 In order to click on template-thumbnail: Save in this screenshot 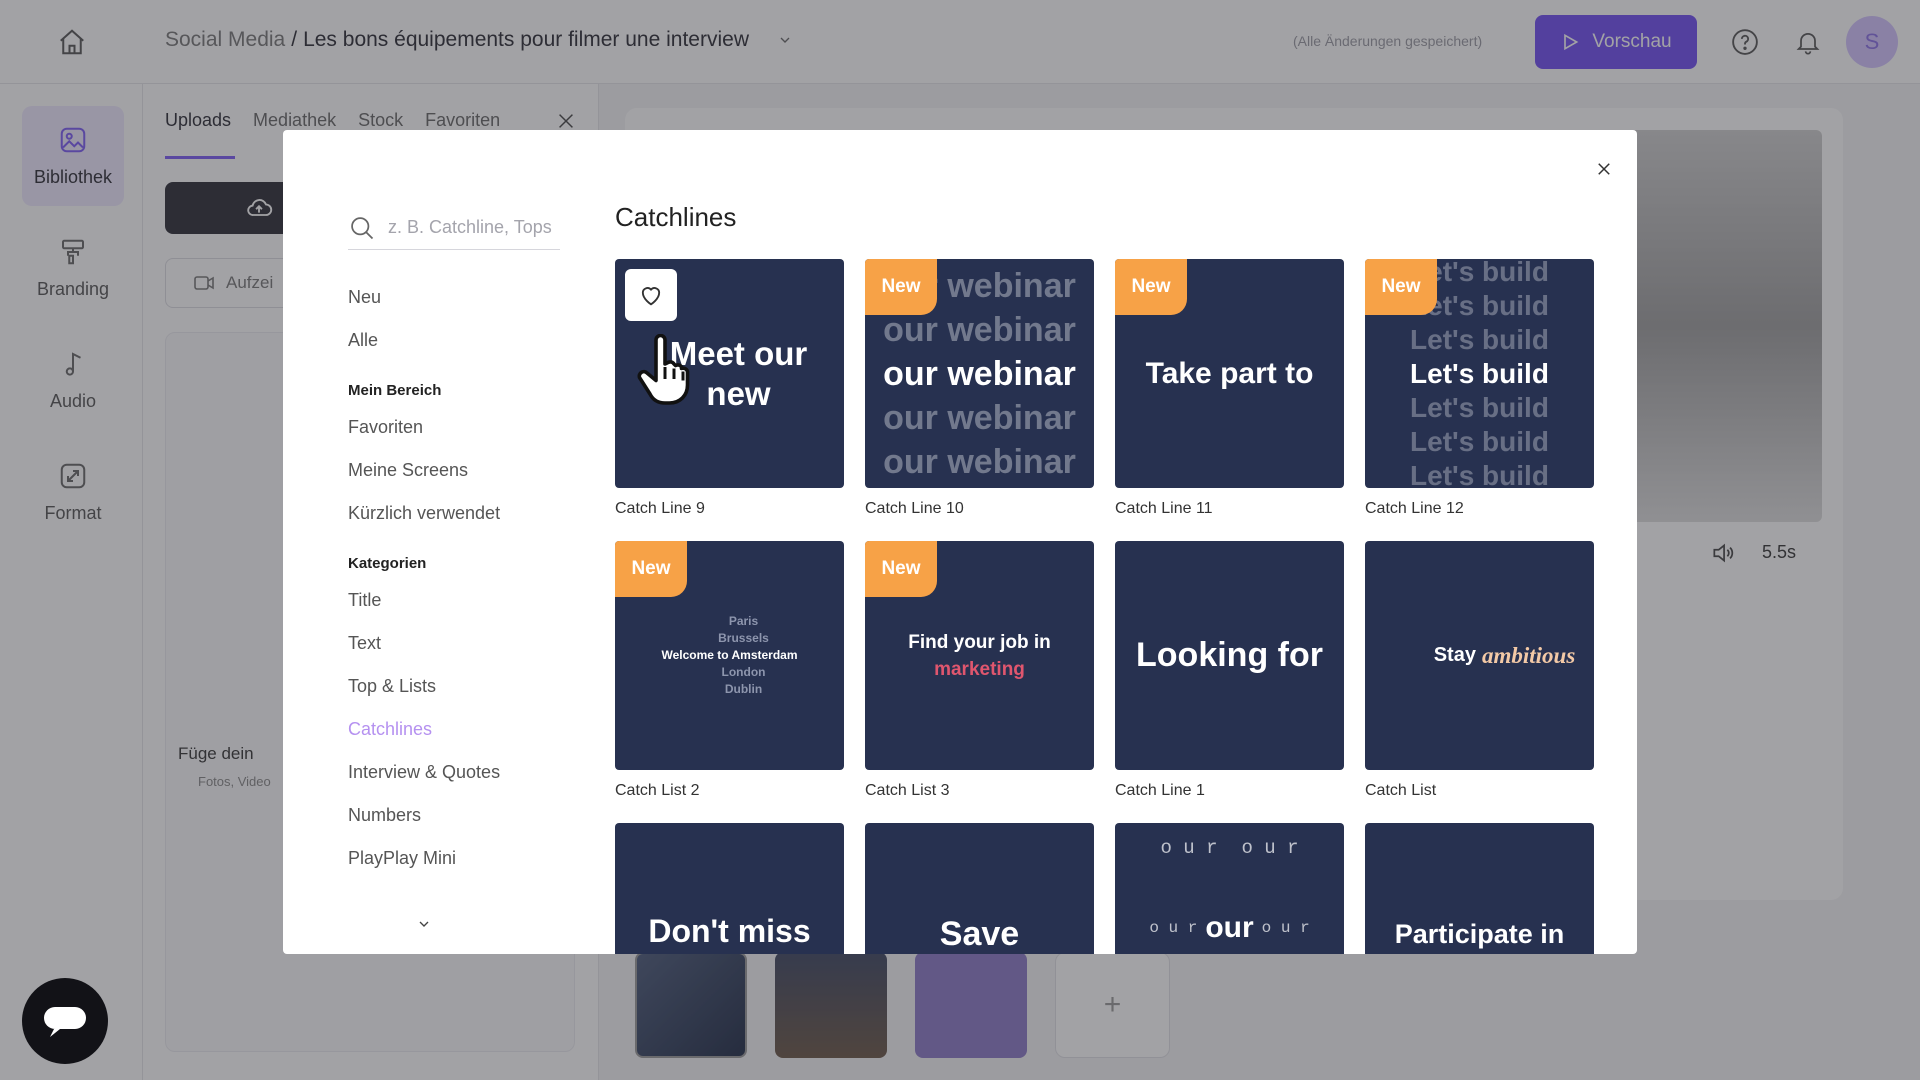, I will do `click(979, 888)`.